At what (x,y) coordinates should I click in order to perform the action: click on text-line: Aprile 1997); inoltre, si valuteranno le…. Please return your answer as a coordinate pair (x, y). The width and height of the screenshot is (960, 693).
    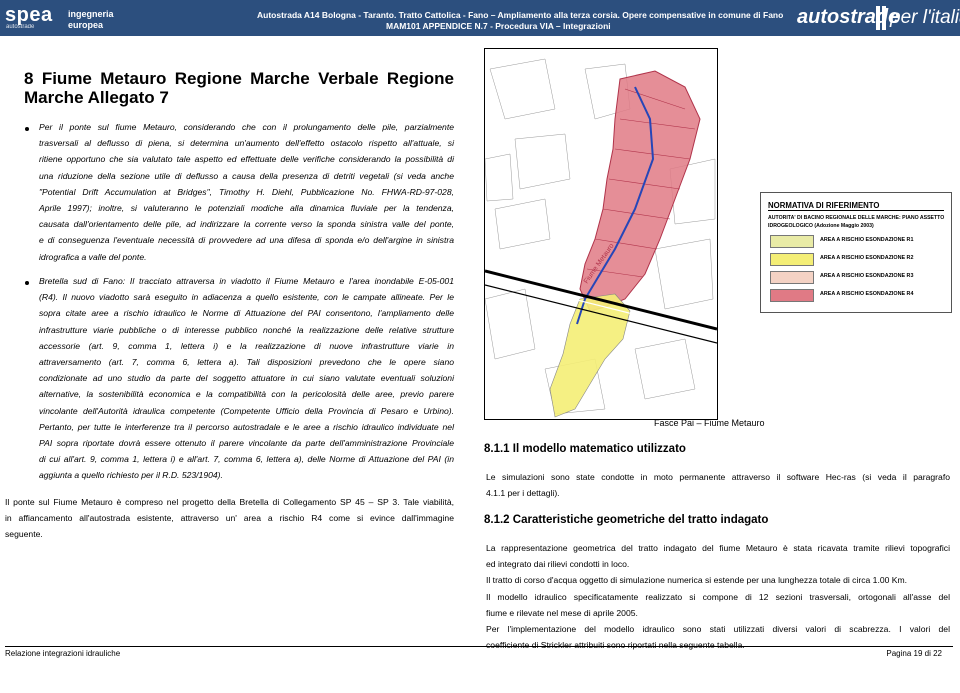
    Looking at the image, I should click on (246, 208).